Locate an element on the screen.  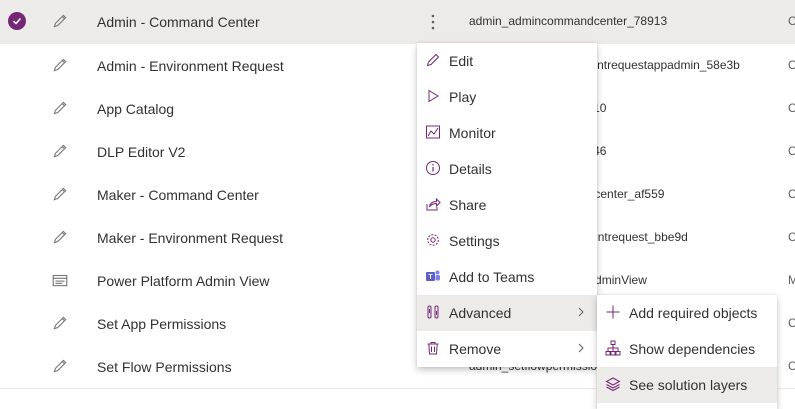
menu-item-label: Settings is located at coordinates (474, 241).